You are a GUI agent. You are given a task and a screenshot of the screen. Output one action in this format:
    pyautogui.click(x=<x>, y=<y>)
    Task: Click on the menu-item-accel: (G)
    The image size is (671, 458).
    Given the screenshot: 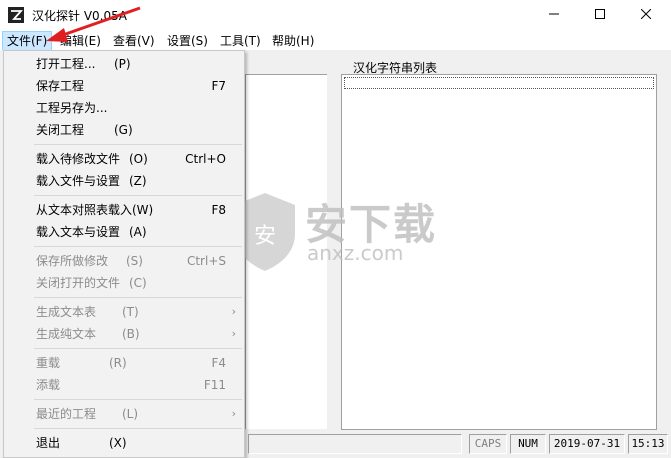 What is the action you would take?
    pyautogui.click(x=123, y=130)
    